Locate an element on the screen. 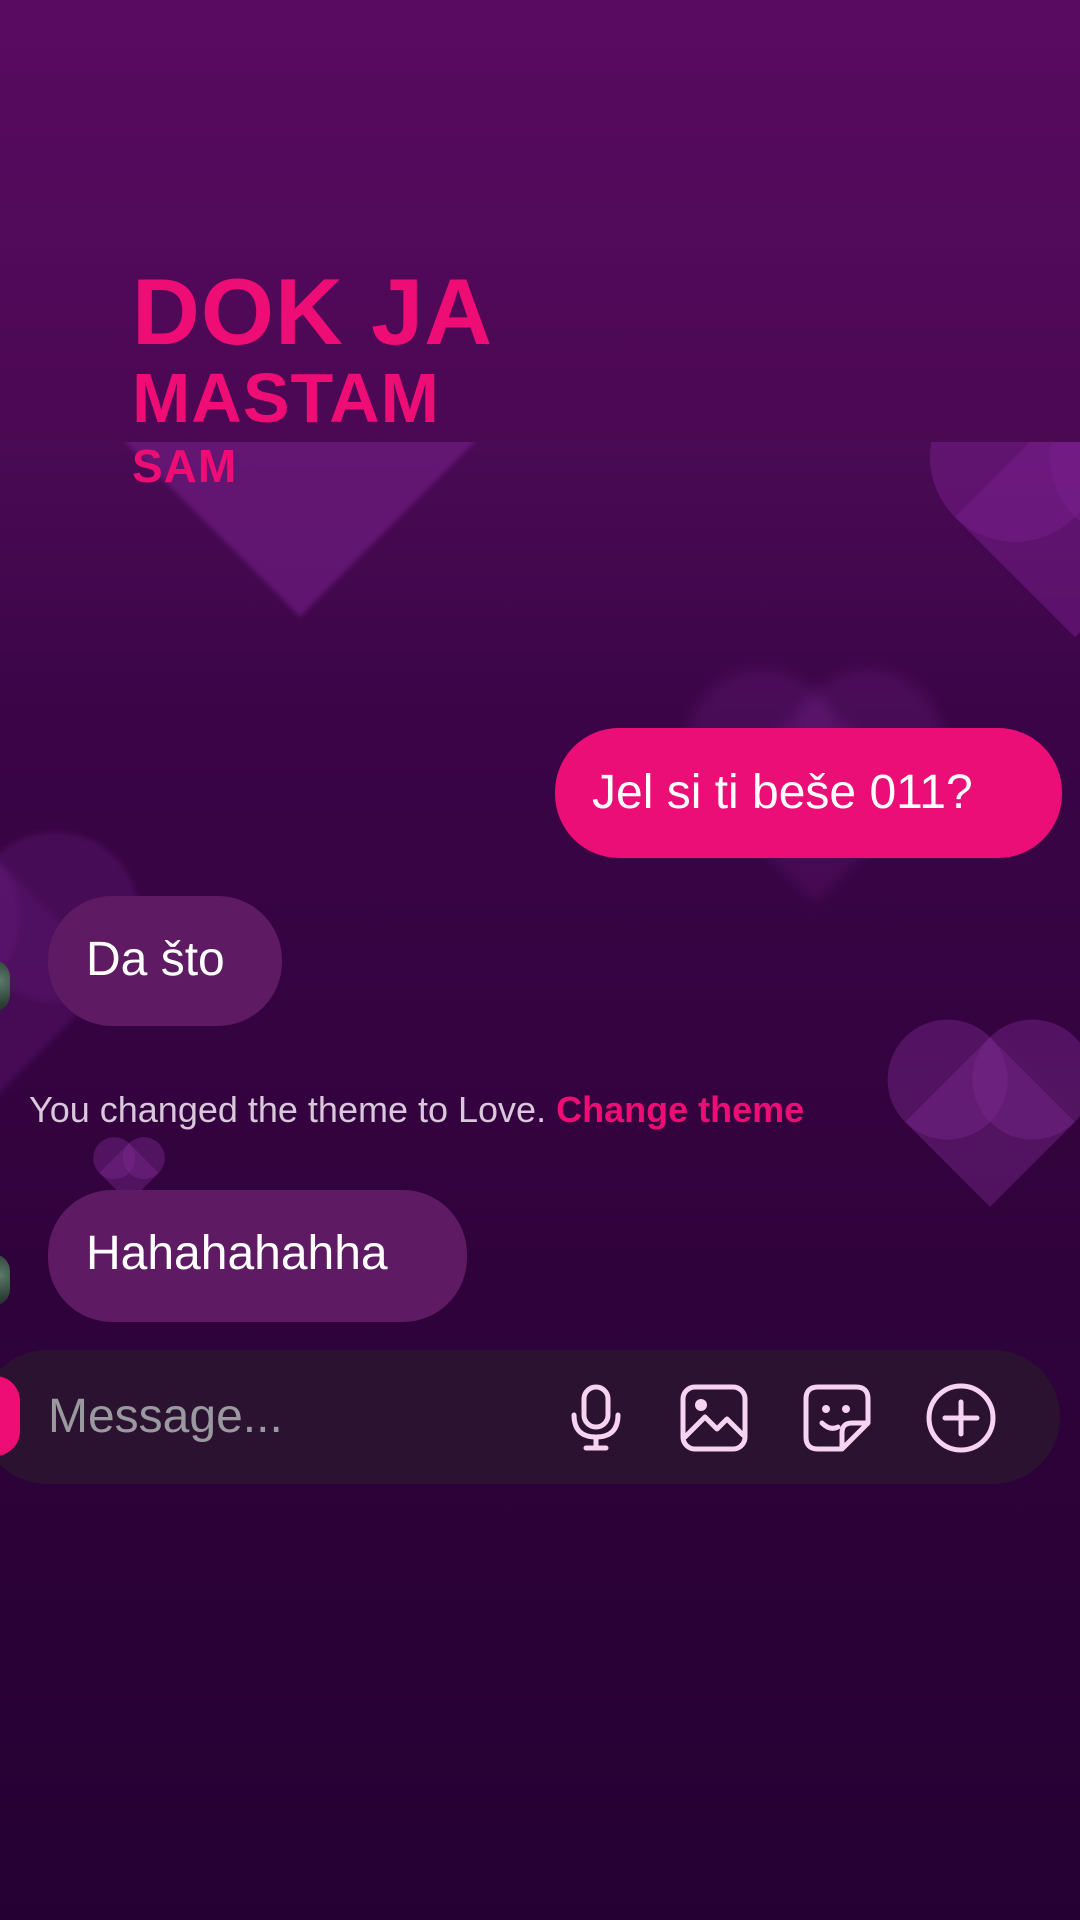 Image resolution: width=1080 pixels, height=1920 pixels. message-input is located at coordinates (278, 1417).